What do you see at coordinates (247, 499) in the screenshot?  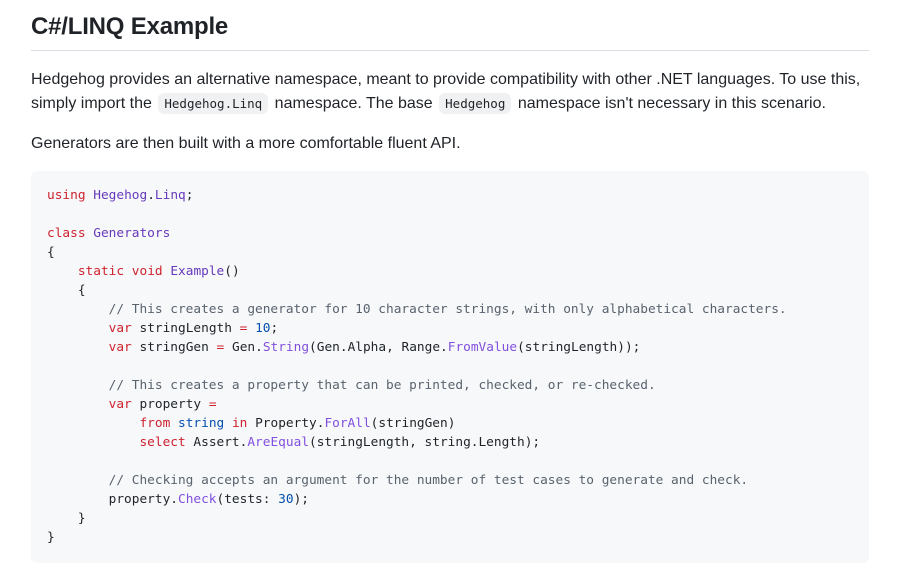 I see `arguments: (tests:` at bounding box center [247, 499].